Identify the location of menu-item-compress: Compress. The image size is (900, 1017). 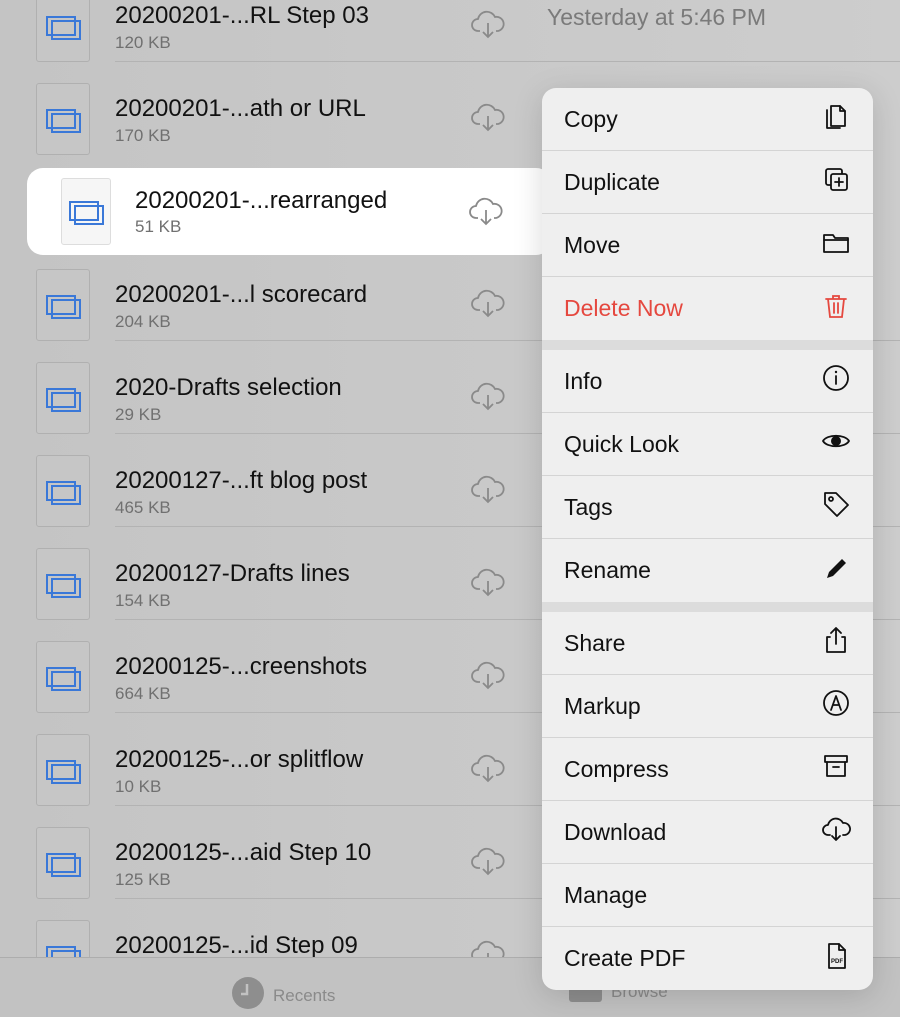
(707, 769).